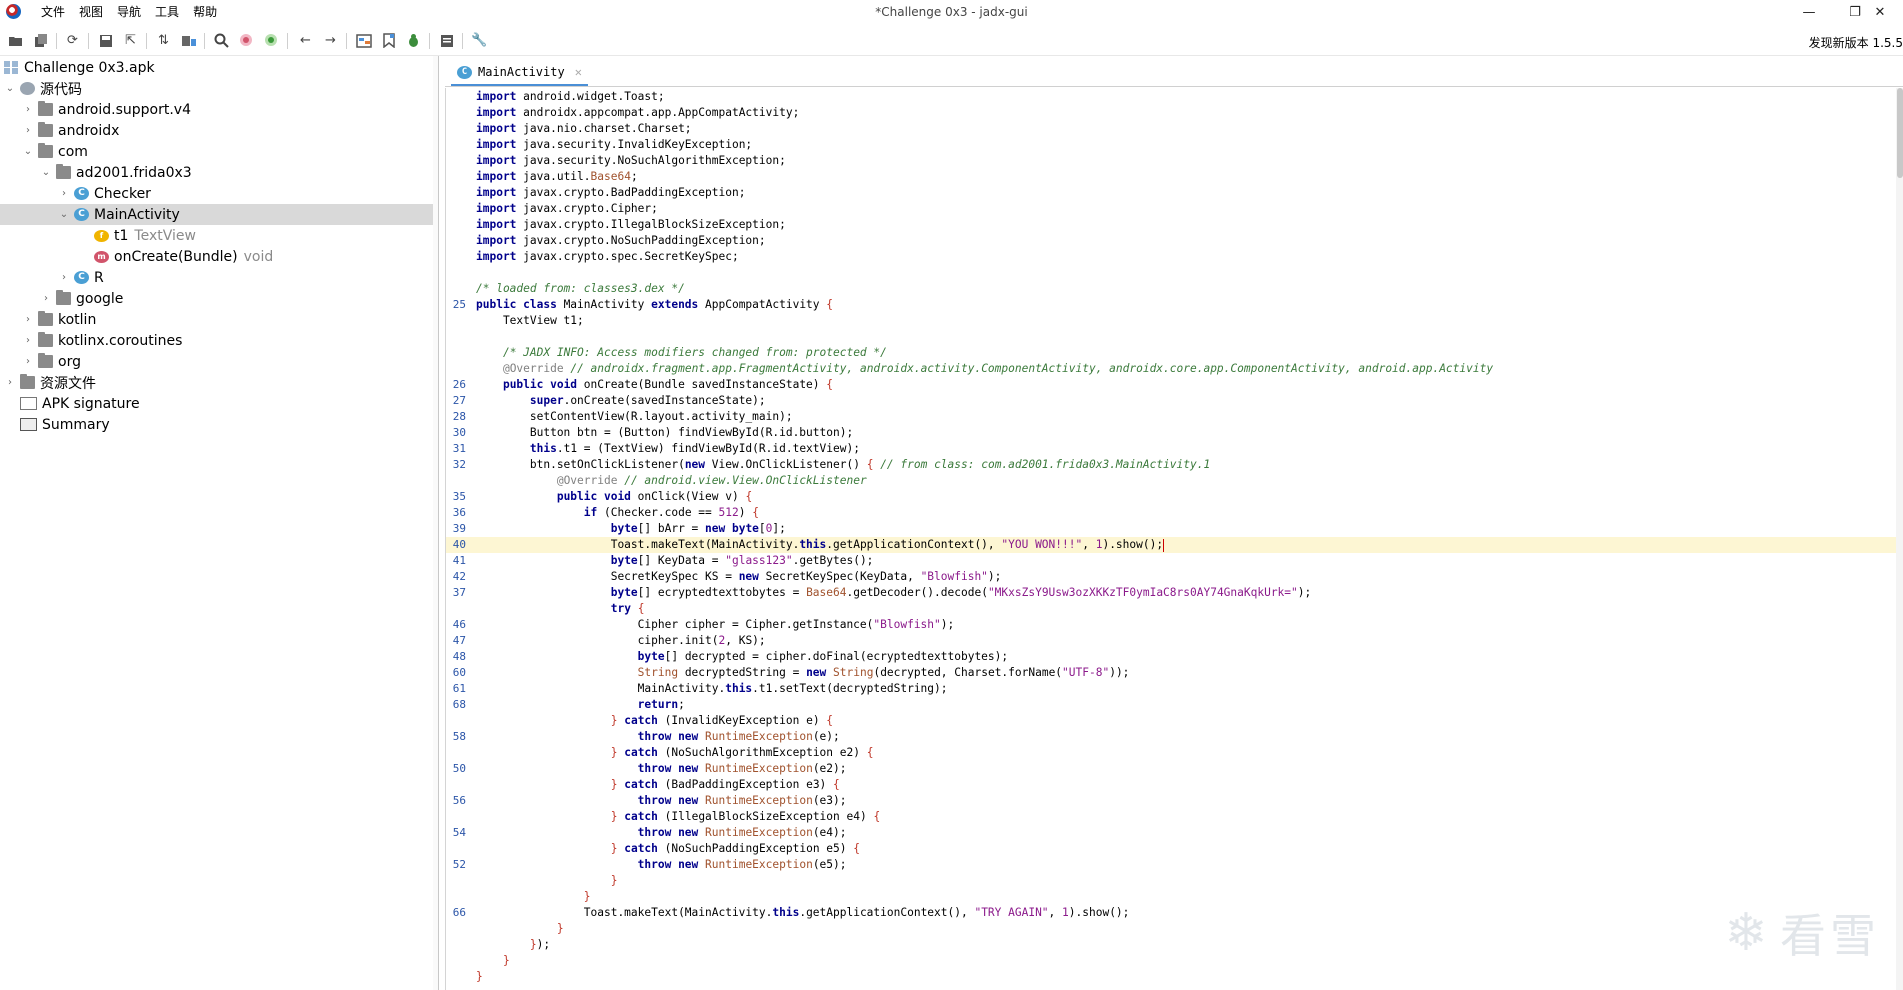 The width and height of the screenshot is (1903, 990). Describe the element at coordinates (130, 40) in the screenshot. I see `export-button: ⇱` at that location.